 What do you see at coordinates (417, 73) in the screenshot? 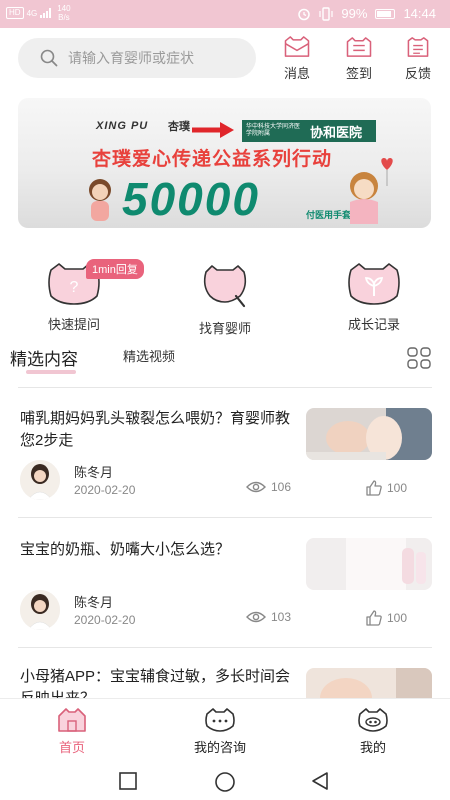
I see `feedback-label: 反馈` at bounding box center [417, 73].